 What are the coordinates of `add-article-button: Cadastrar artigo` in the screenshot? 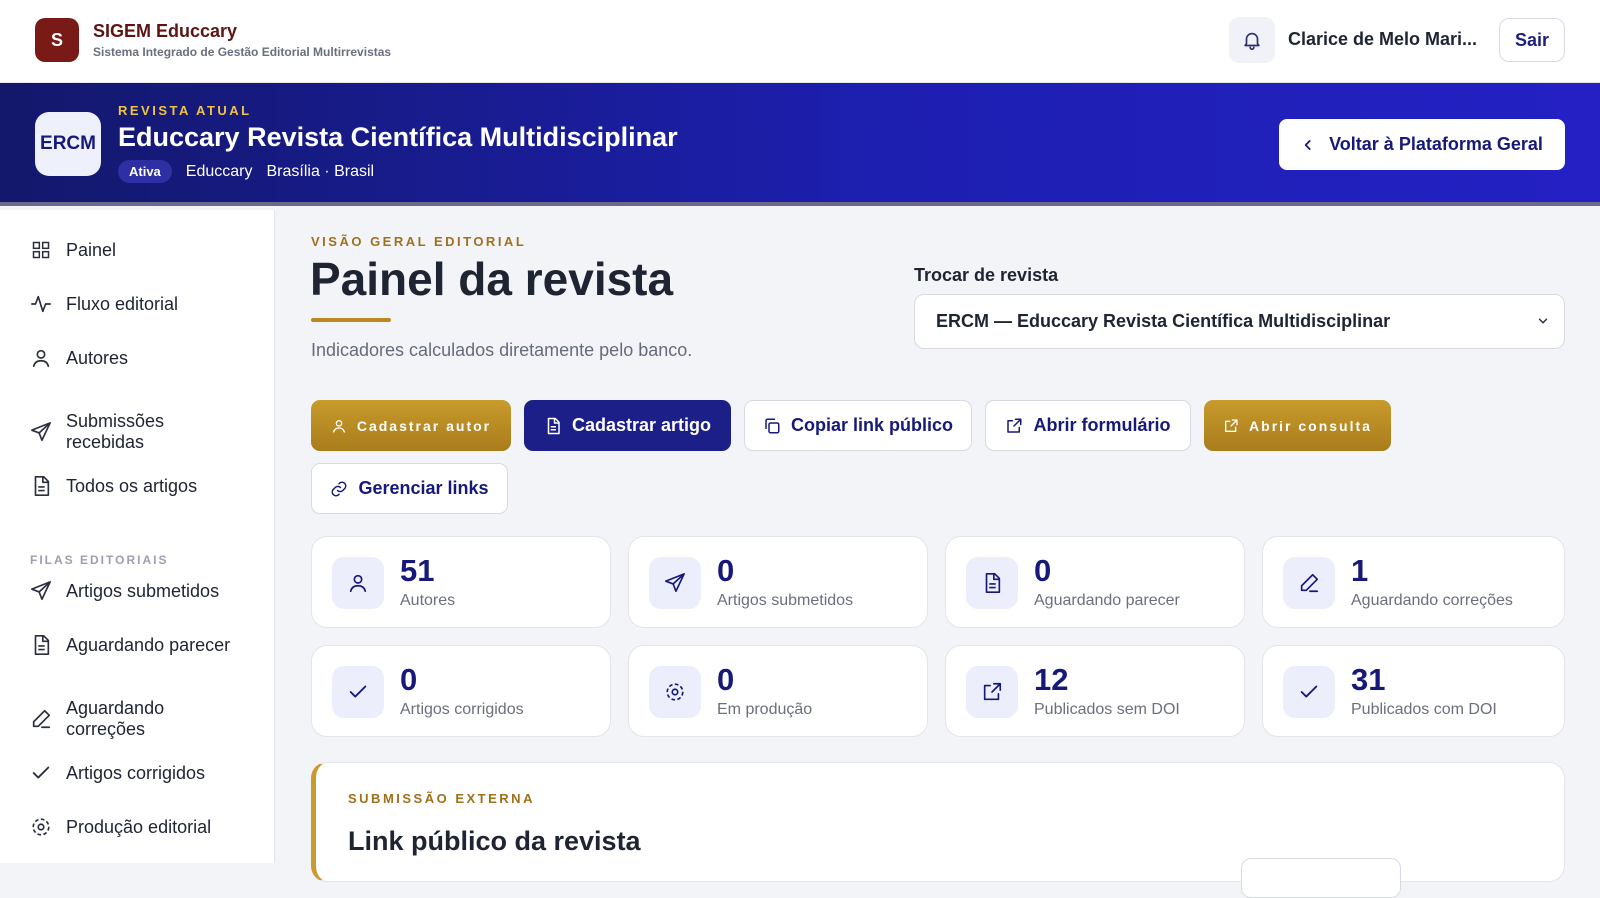 It's located at (627, 425).